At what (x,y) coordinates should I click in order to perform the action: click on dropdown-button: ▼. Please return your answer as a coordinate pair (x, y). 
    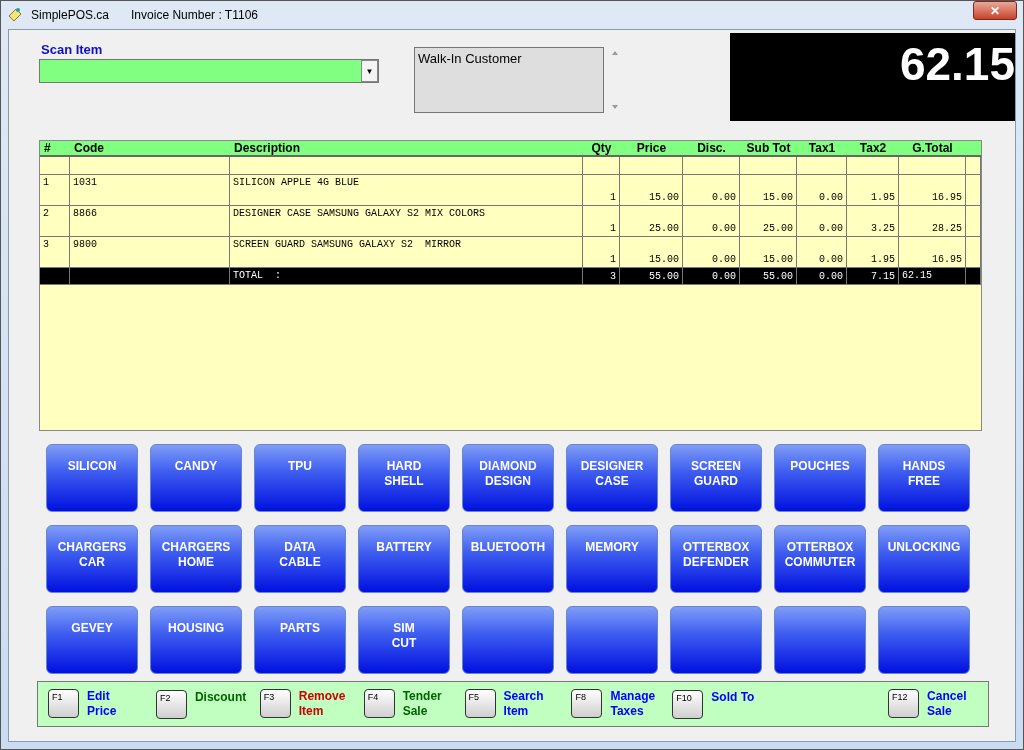
    Looking at the image, I should click on (369, 71).